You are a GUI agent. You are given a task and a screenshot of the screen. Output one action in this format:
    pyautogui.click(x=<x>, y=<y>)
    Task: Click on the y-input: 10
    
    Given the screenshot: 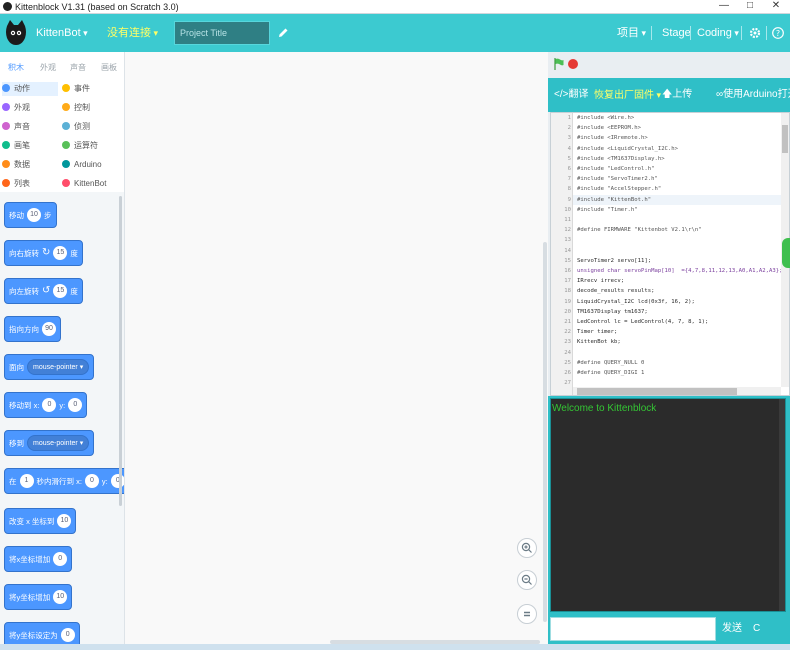 What is the action you would take?
    pyautogui.click(x=60, y=597)
    